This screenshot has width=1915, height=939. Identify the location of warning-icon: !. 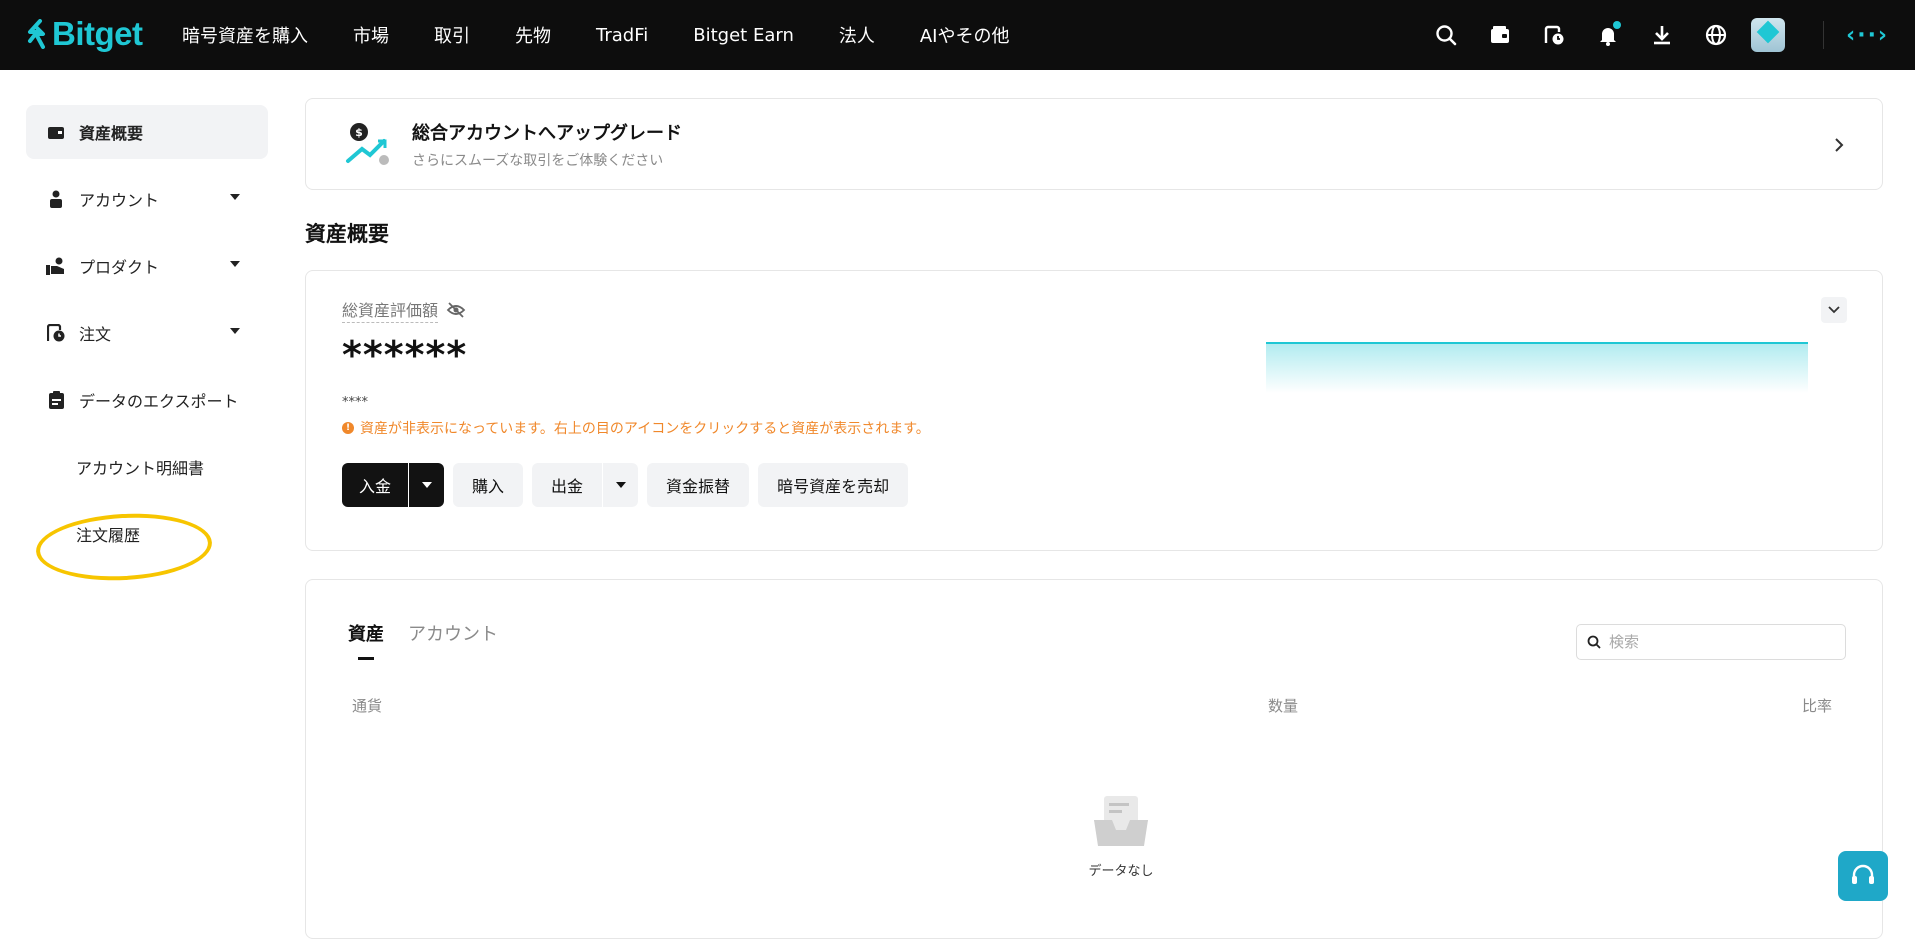
(348, 428).